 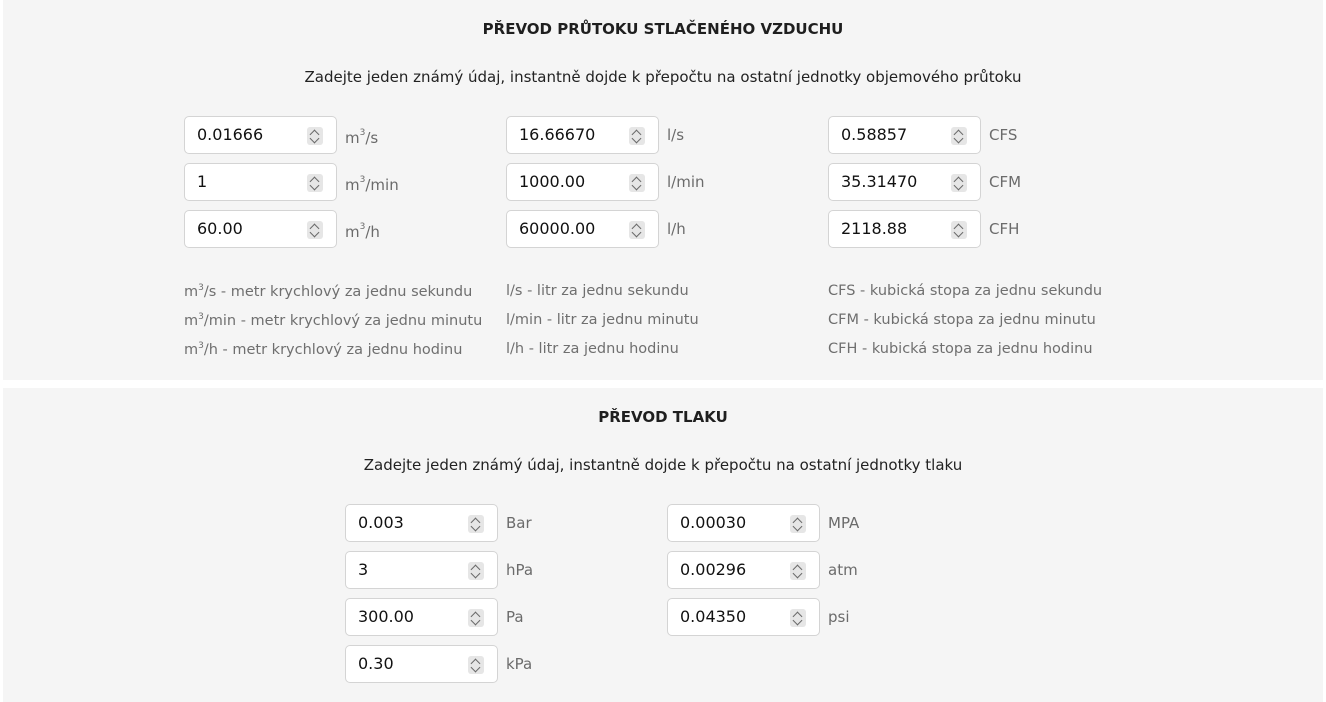 I want to click on mpa-input: 0.00030, so click(x=743, y=523).